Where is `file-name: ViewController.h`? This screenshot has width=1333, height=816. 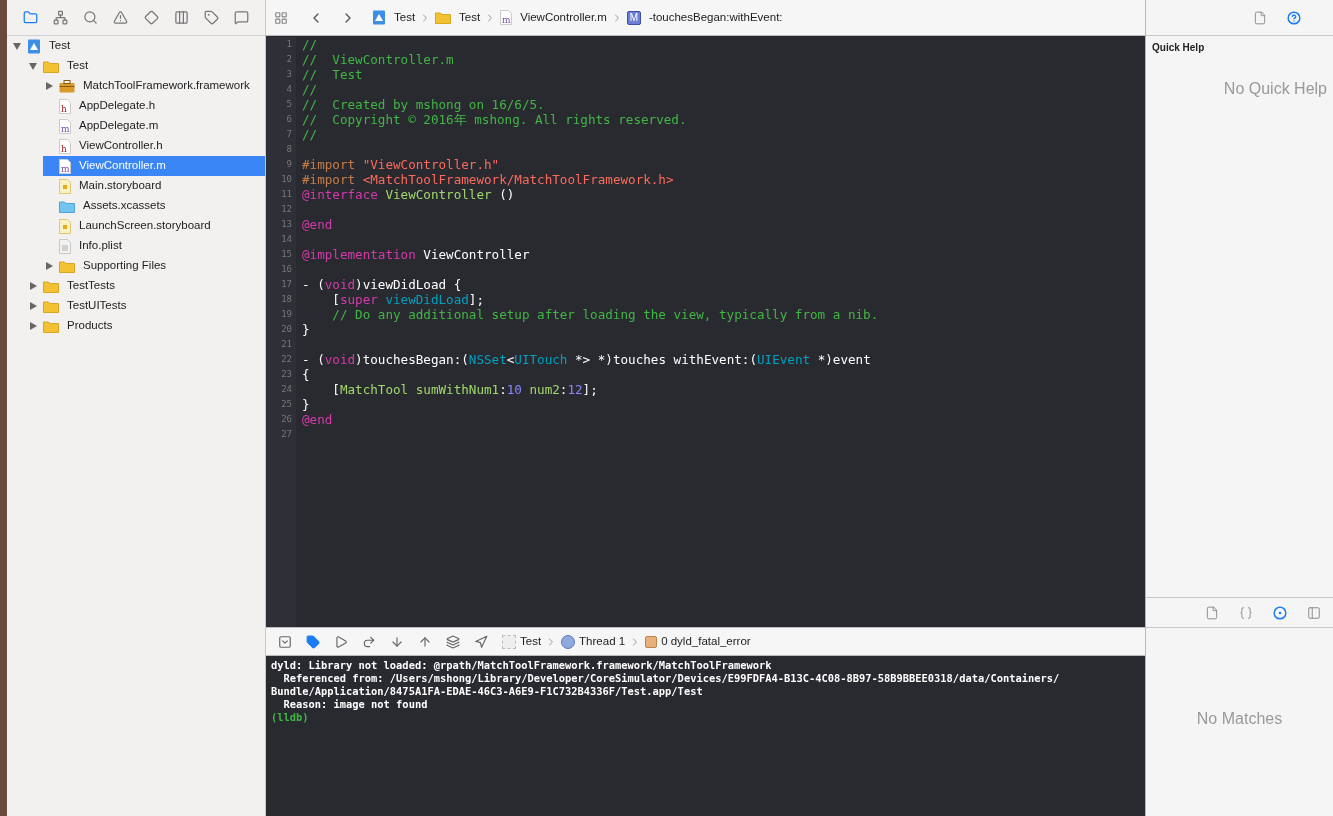
file-name: ViewController.h is located at coordinates (121, 146).